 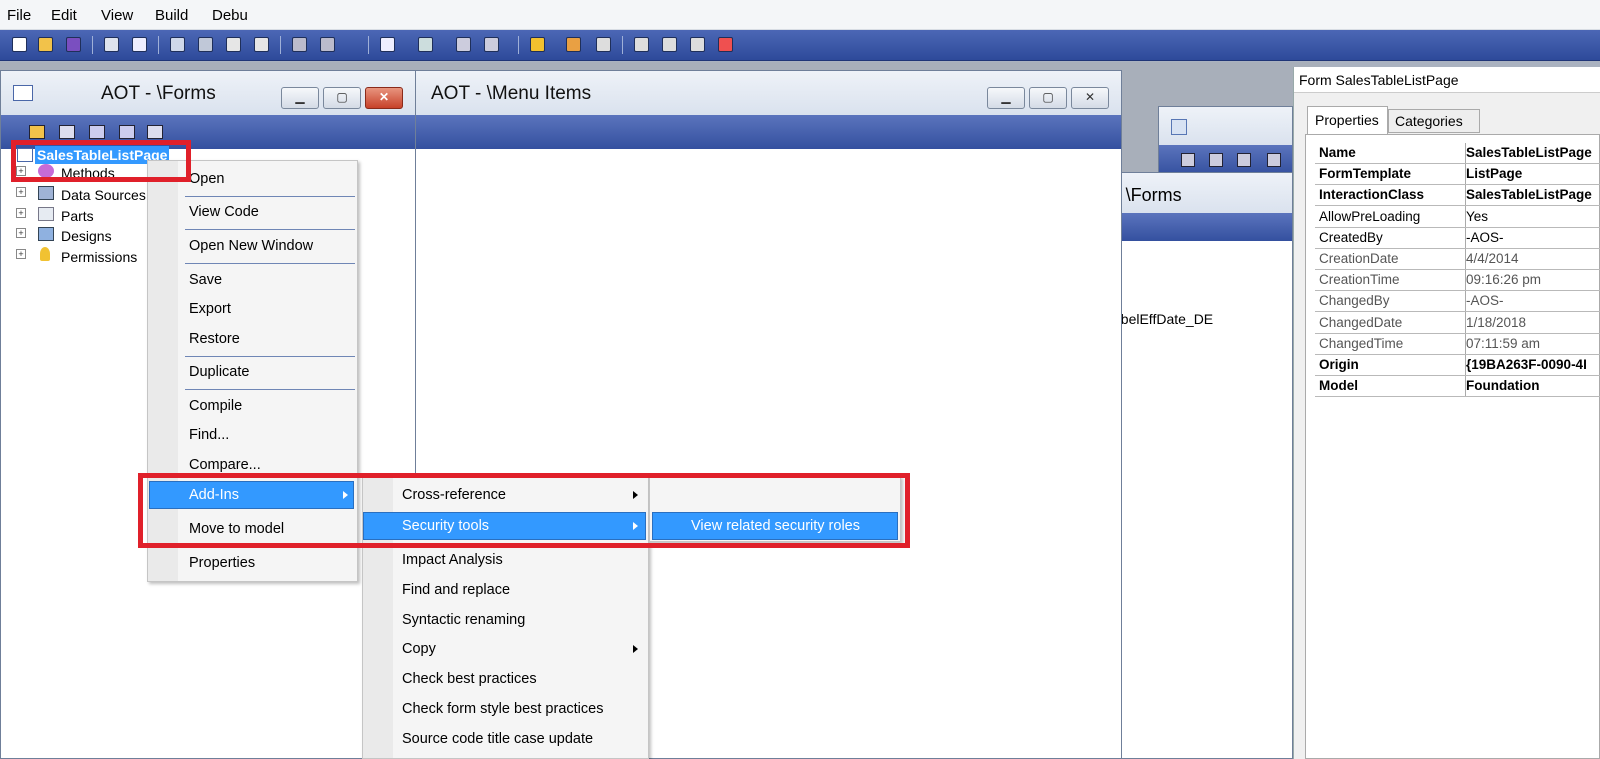 What do you see at coordinates (261, 44) in the screenshot?
I see `paste-icon` at bounding box center [261, 44].